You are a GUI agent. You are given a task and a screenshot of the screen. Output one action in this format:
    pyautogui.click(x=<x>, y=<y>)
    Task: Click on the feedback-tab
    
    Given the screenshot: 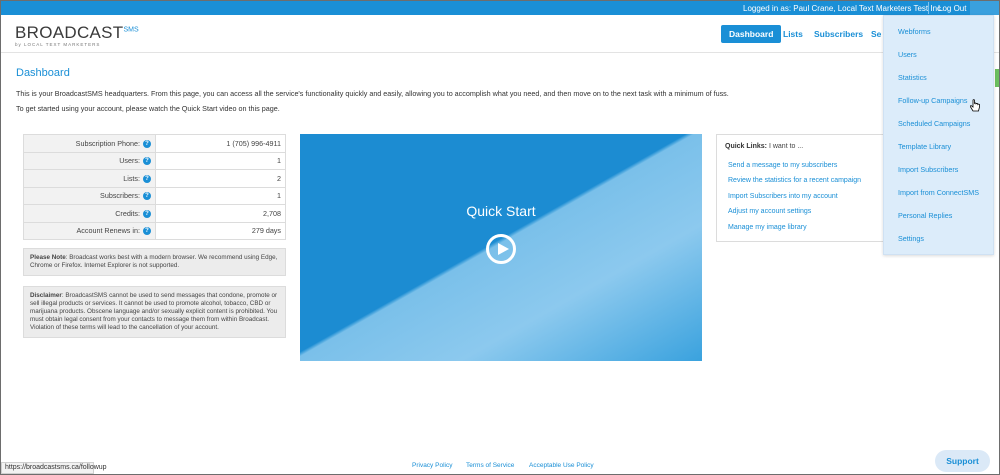 What is the action you would take?
    pyautogui.click(x=997, y=78)
    